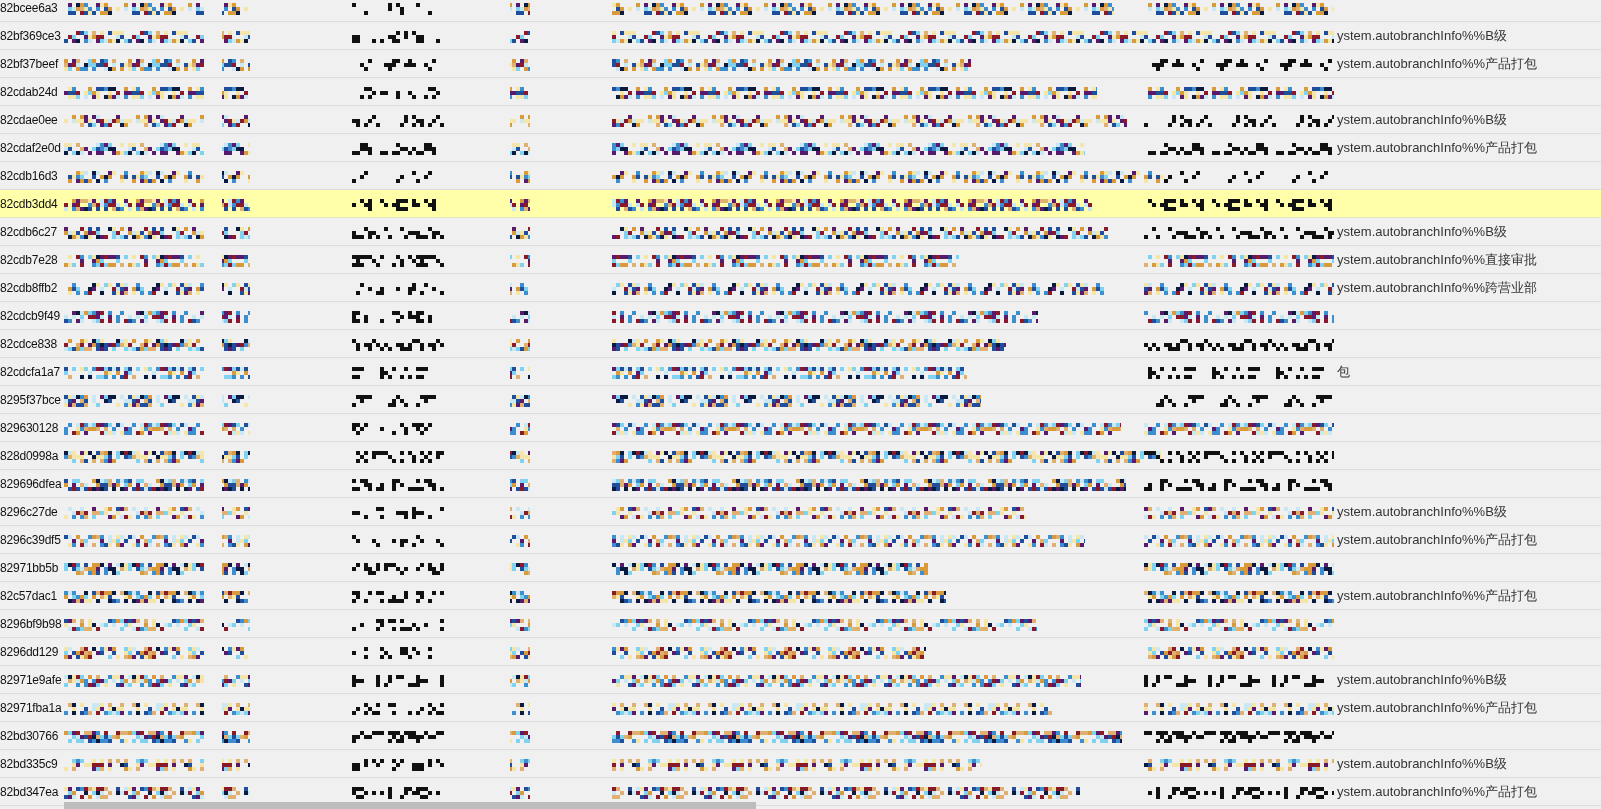 The width and height of the screenshot is (1601, 809). Describe the element at coordinates (29, 204) in the screenshot. I see `table-cell-text: 82cdb3dd4` at that location.